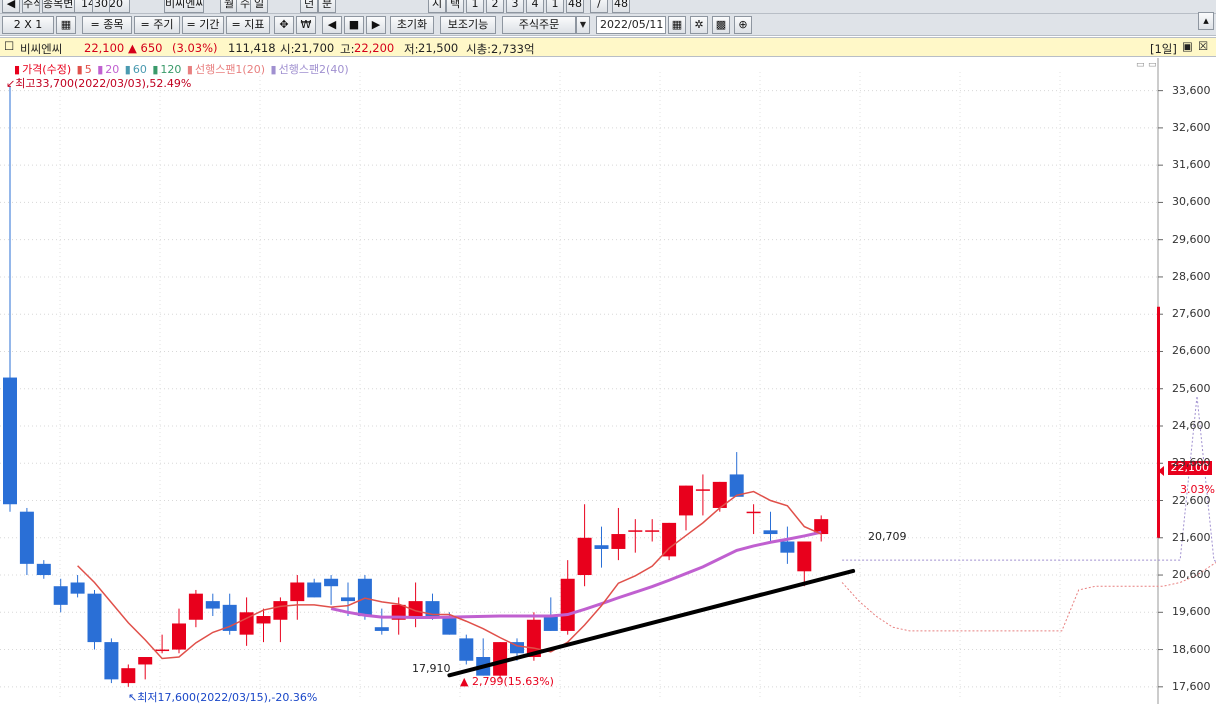 This screenshot has height=705, width=1216. I want to click on layout-grid-icon: ▦, so click(66, 25).